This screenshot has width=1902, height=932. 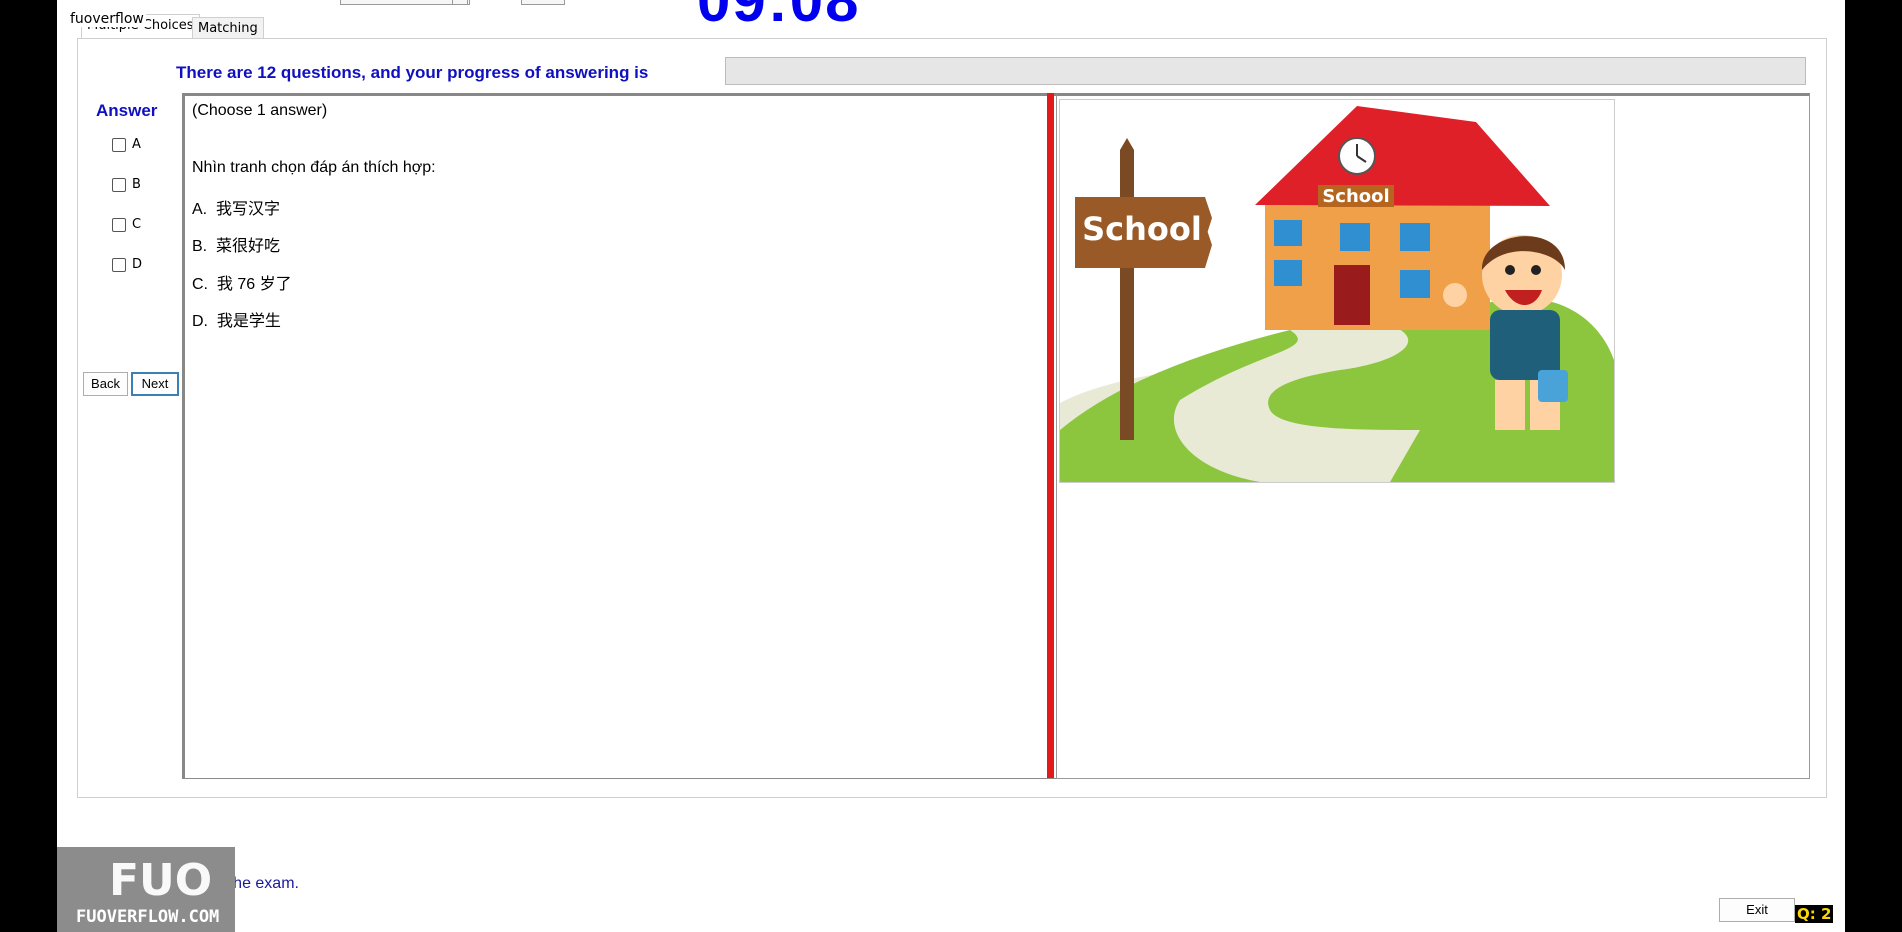 I want to click on exit-button: Exit, so click(x=1757, y=910).